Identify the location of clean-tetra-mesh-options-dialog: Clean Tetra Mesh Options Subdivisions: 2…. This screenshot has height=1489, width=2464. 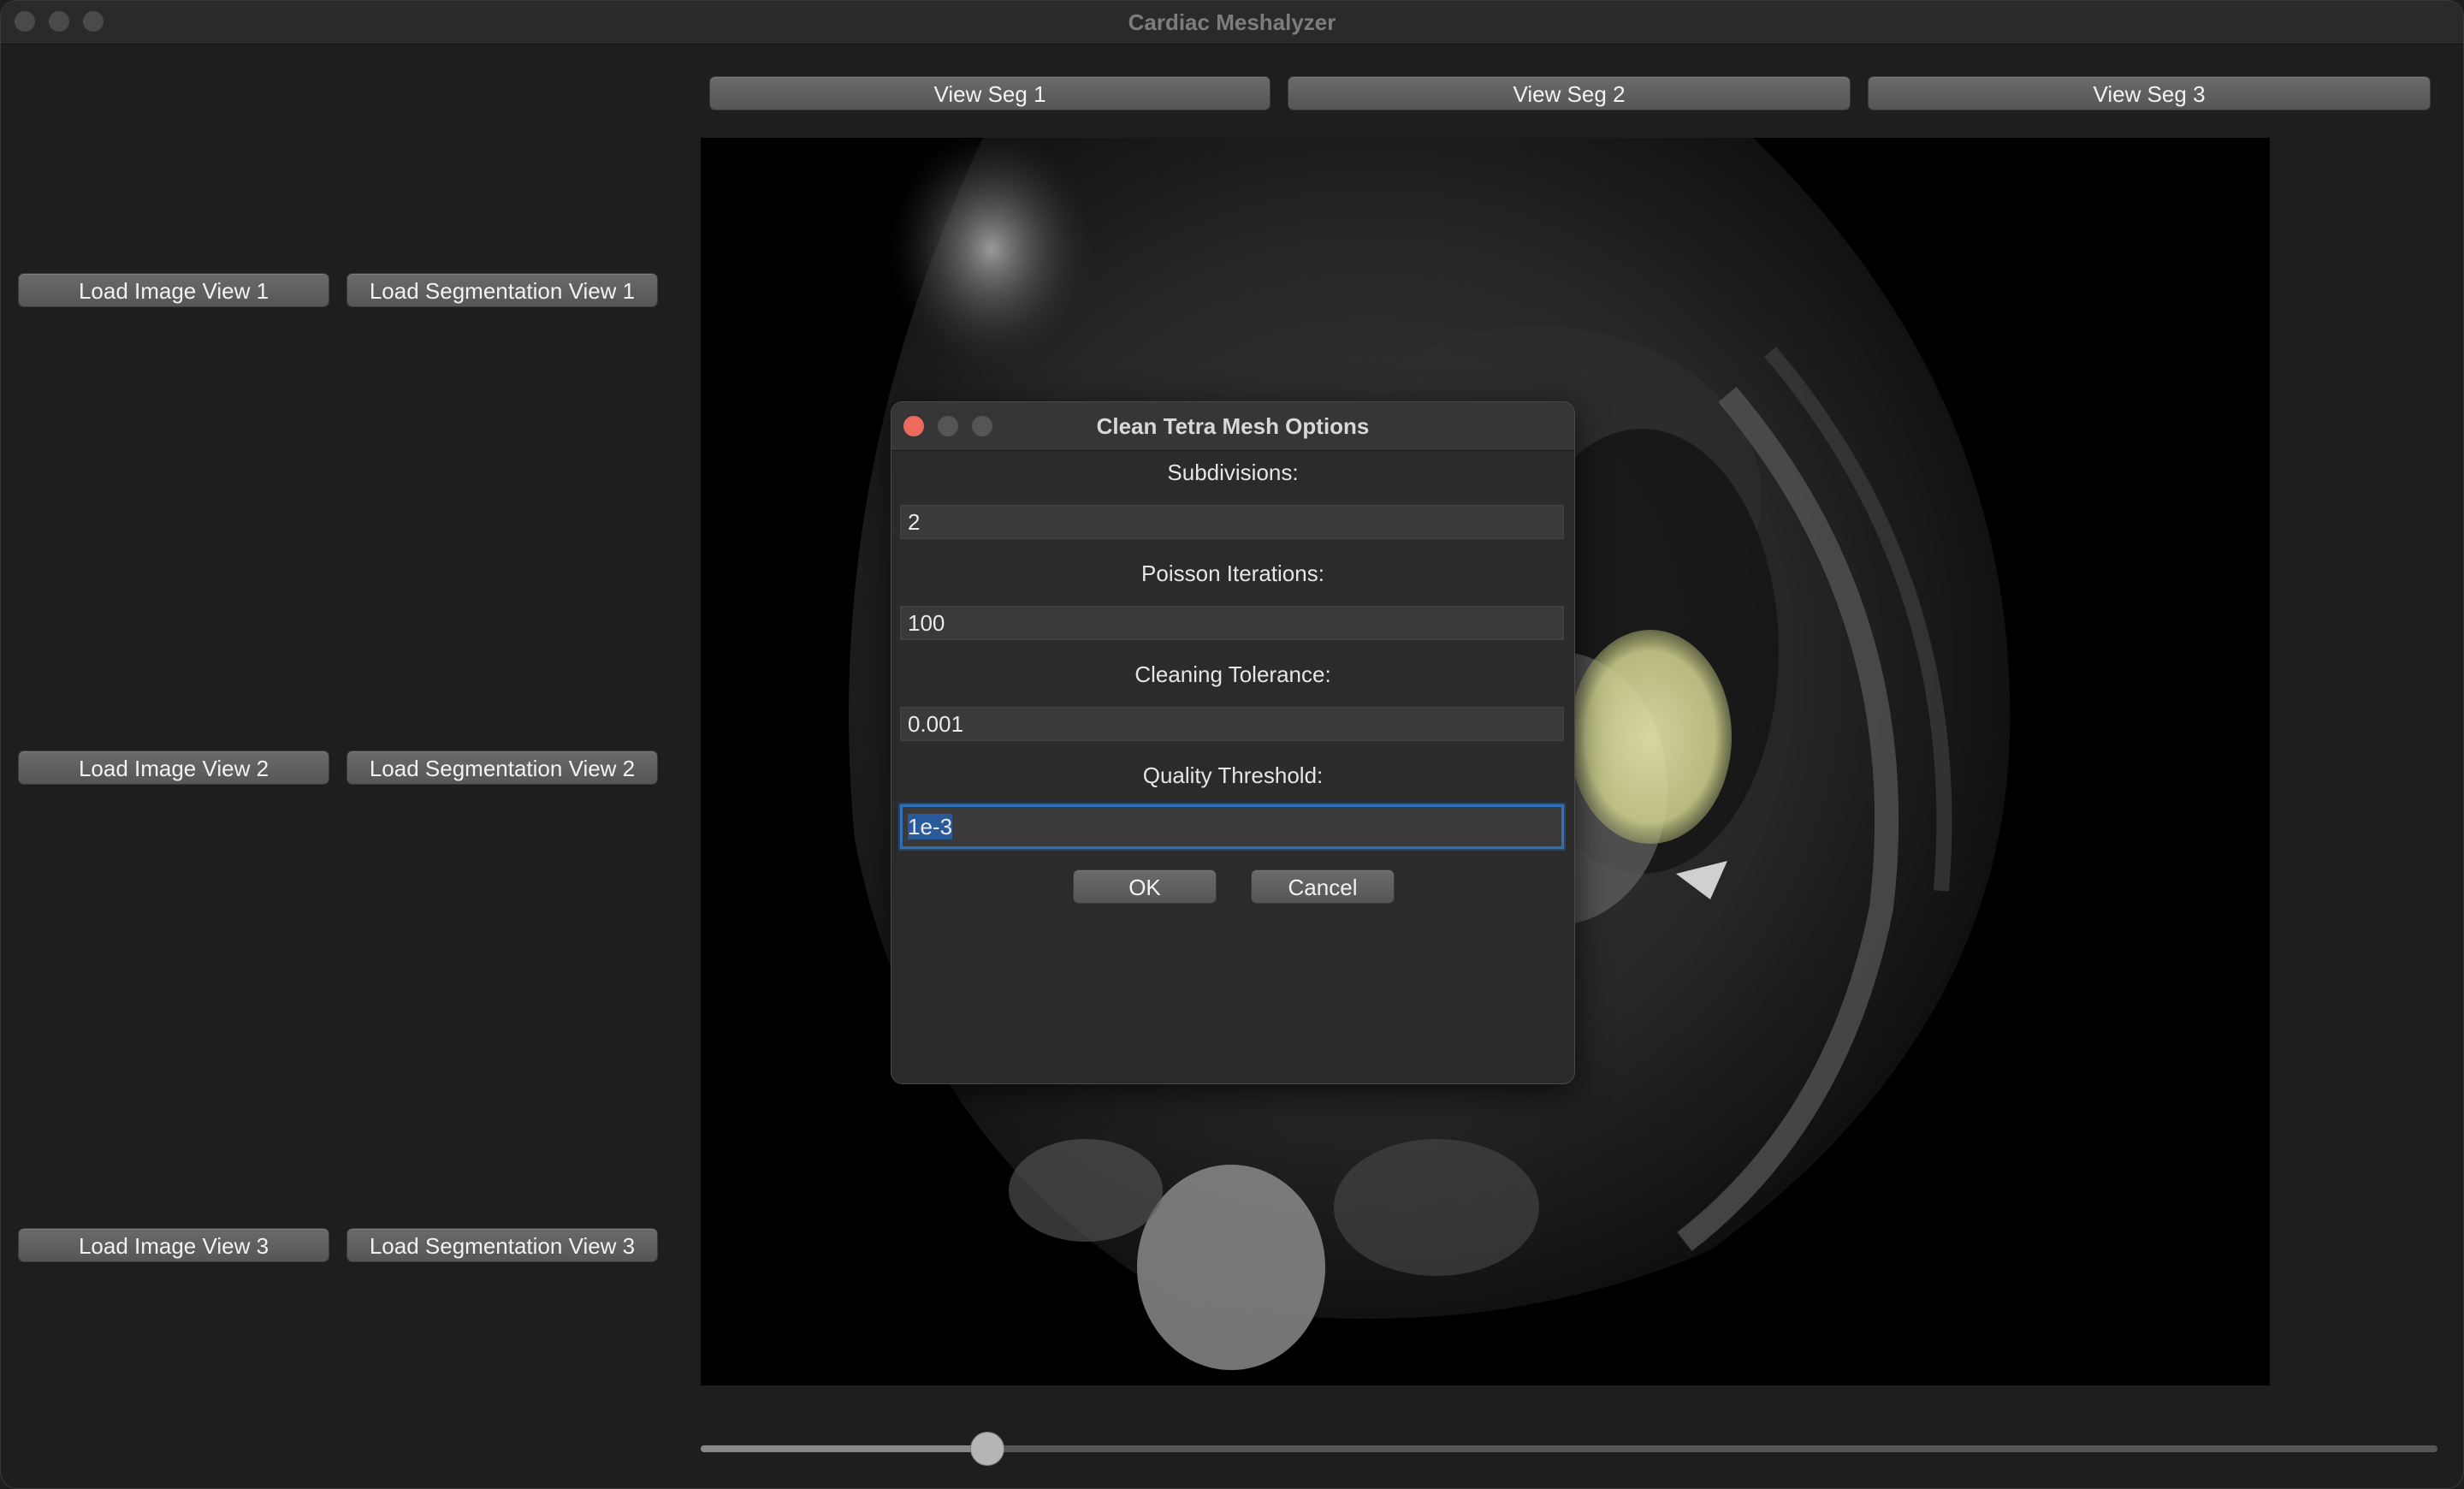
(1233, 742).